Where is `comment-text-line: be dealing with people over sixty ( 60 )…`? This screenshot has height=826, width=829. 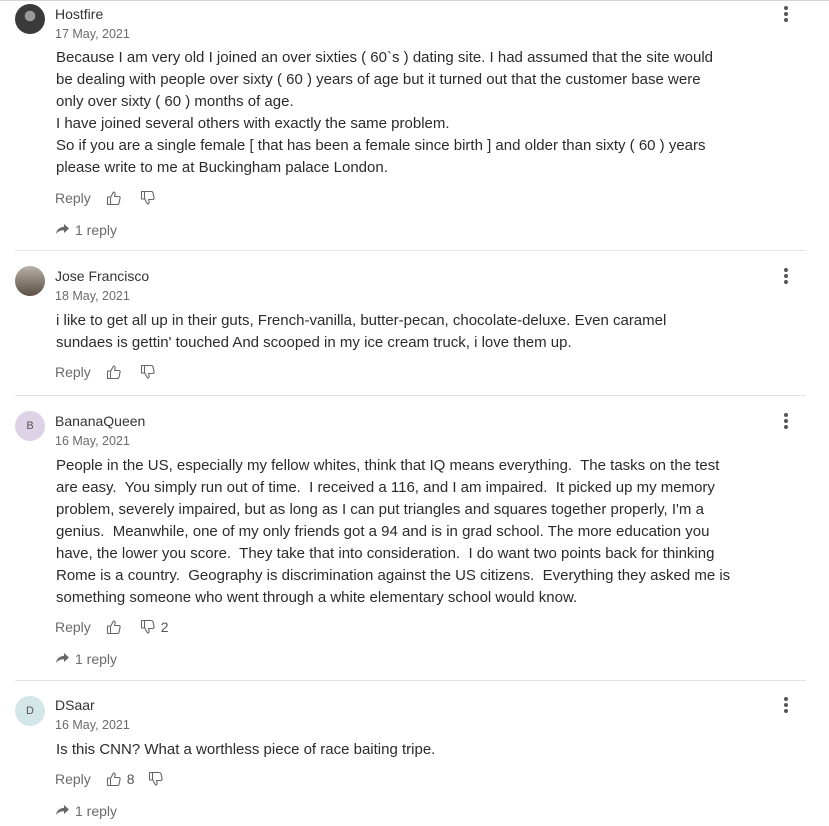
comment-text-line: be dealing with people over sixty ( 60 )… is located at coordinates (378, 79).